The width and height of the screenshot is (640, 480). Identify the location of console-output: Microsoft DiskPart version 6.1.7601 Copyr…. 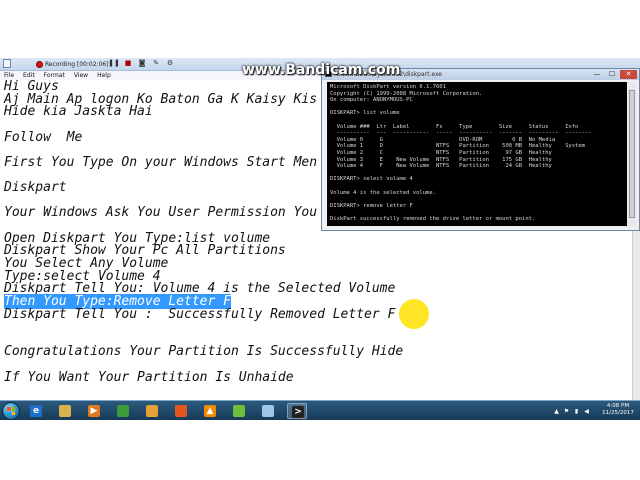
(477, 154).